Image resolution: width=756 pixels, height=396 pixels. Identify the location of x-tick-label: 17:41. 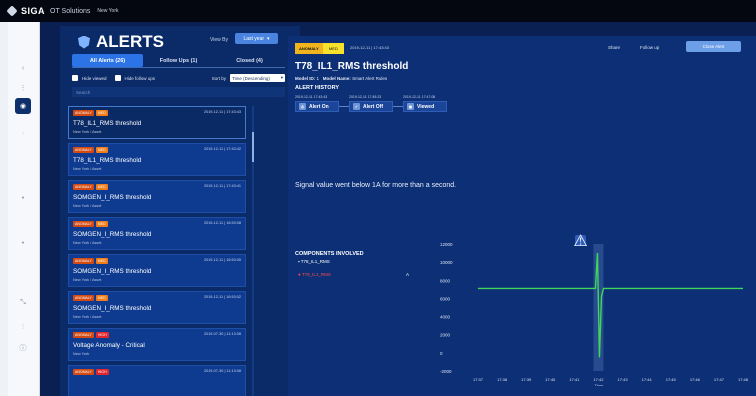
(574, 379).